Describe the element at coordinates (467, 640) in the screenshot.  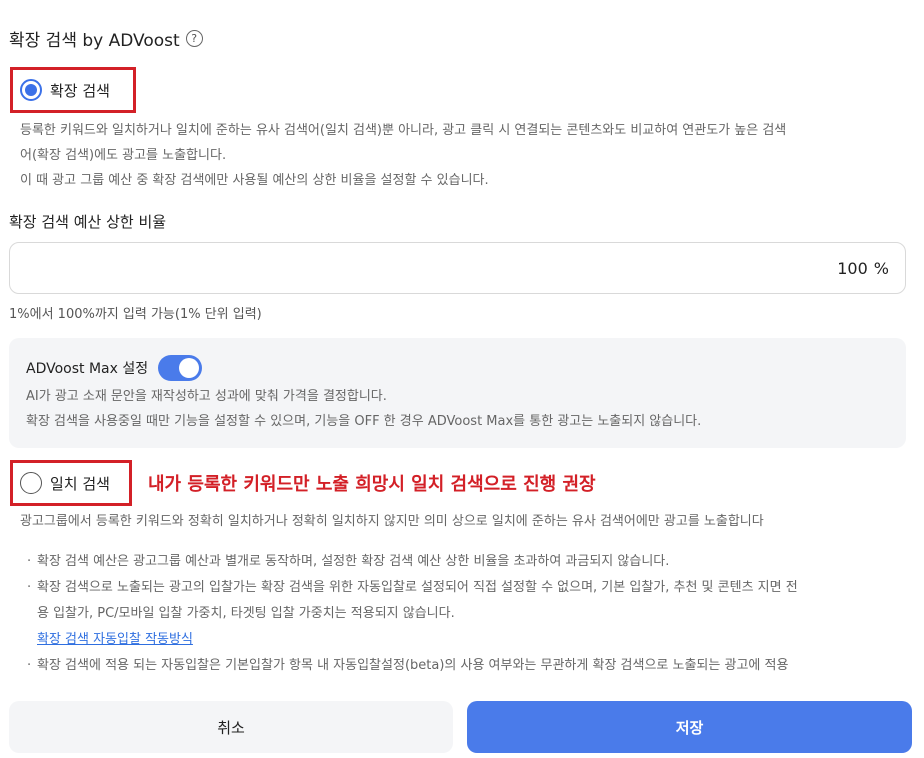
I see `auto-bid-guide-link: 확장 검색 자동입찰 작동방식` at that location.